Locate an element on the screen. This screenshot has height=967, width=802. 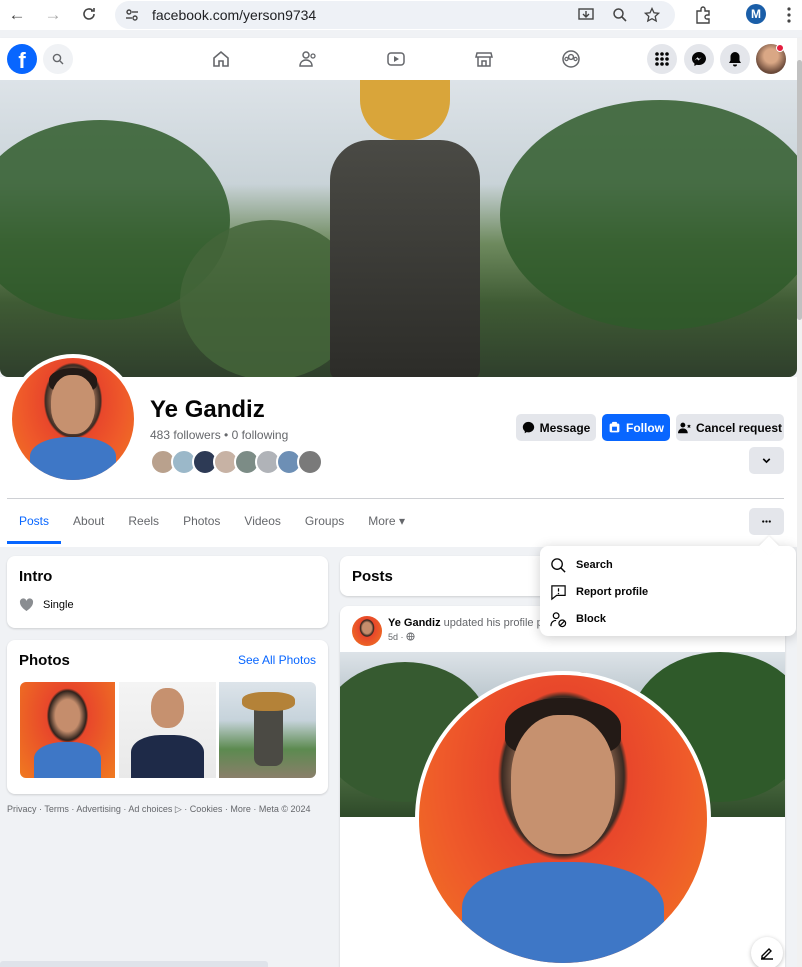
friend-avatar is located at coordinates (310, 462).